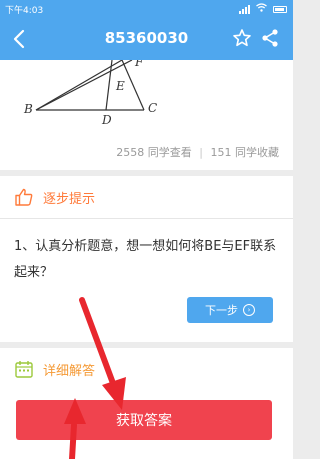 The image size is (320, 459). What do you see at coordinates (69, 371) in the screenshot?
I see `answer-title: 详细解答` at bounding box center [69, 371].